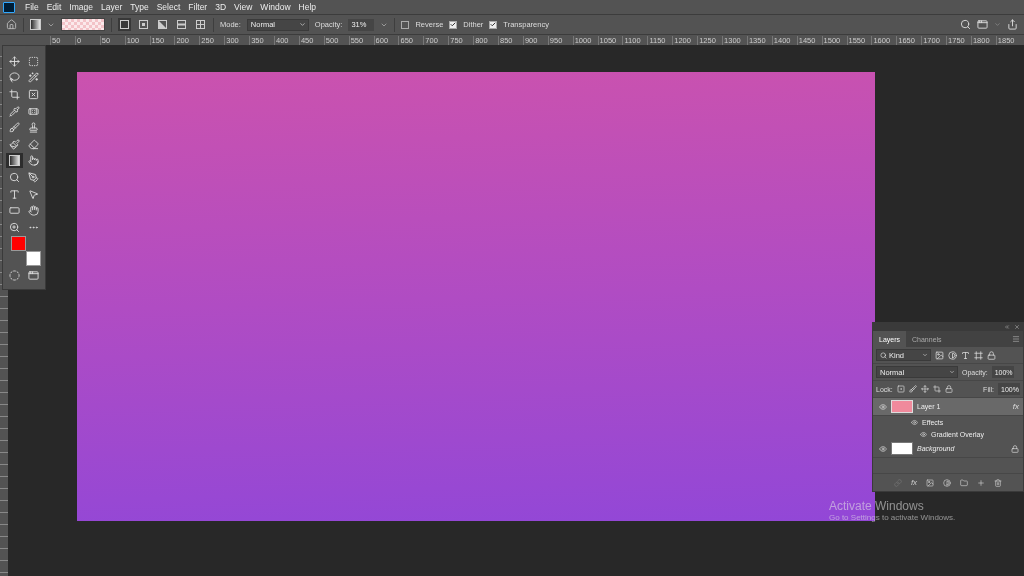 This screenshot has height=576, width=1024. What do you see at coordinates (18, 243) in the screenshot?
I see `foreground-color-swatch` at bounding box center [18, 243].